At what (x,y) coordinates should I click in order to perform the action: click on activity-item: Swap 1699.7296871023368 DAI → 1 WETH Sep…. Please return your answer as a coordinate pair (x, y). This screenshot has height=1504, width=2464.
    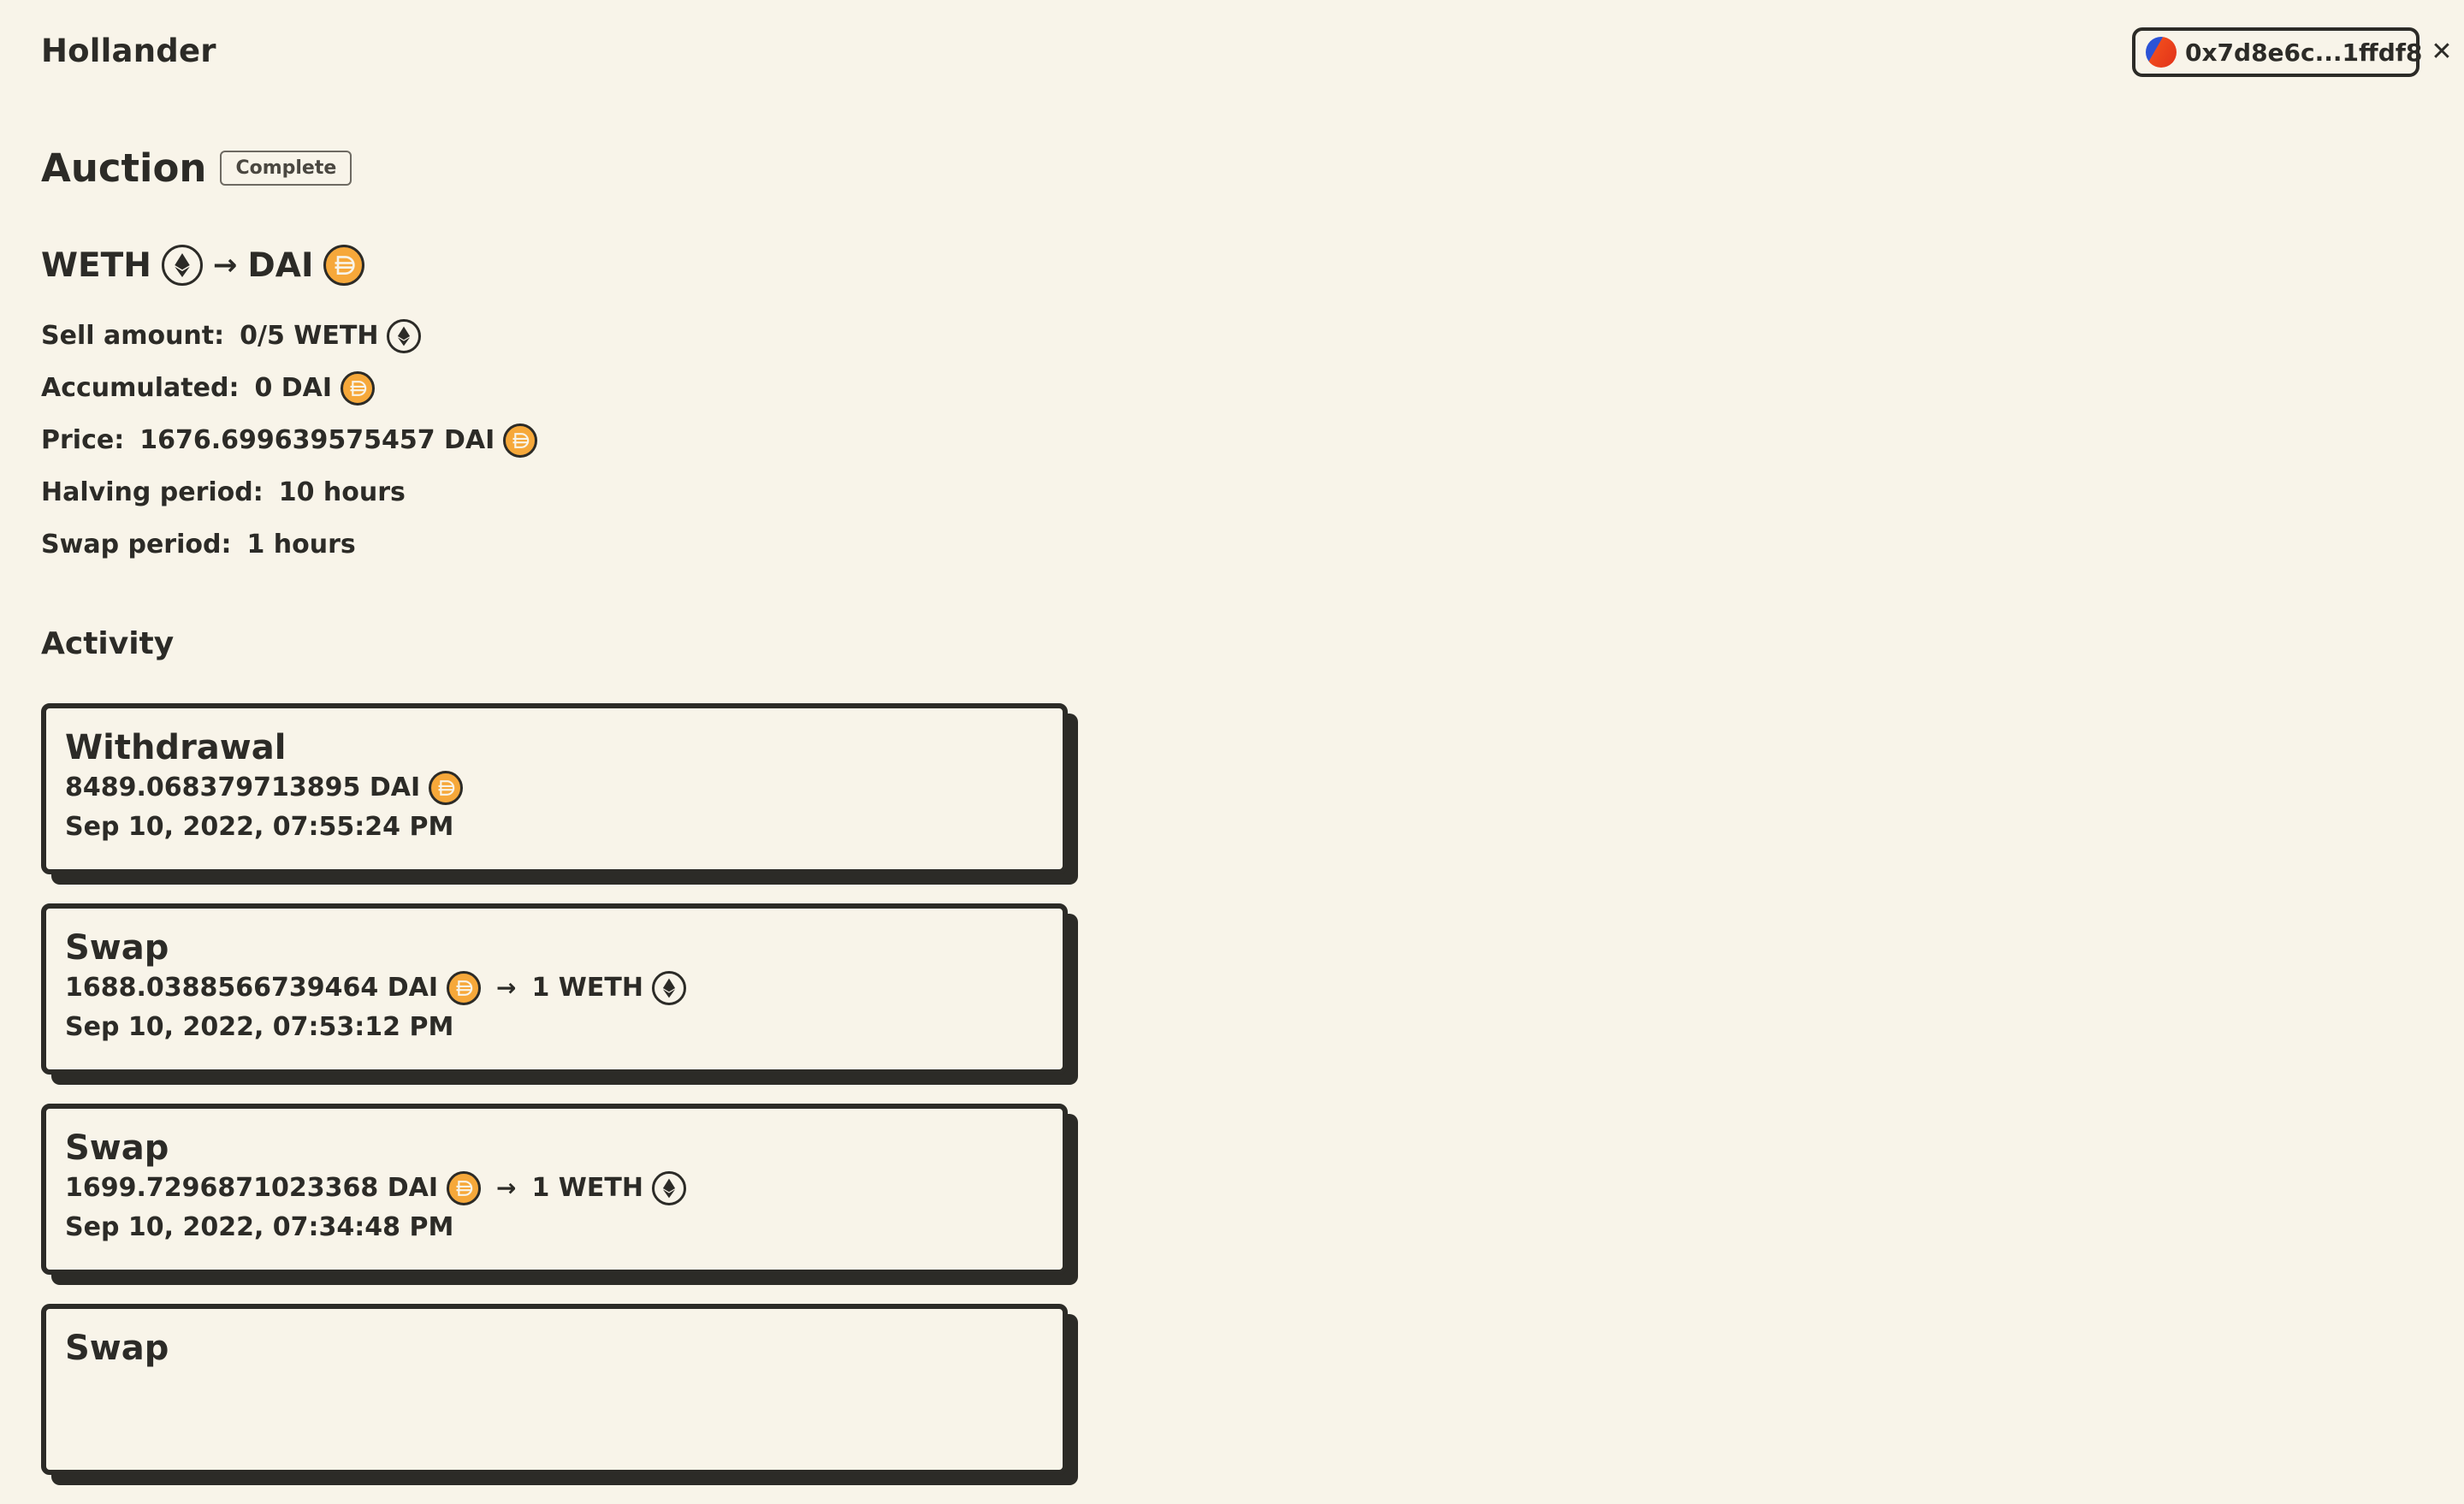
    Looking at the image, I should click on (559, 1194).